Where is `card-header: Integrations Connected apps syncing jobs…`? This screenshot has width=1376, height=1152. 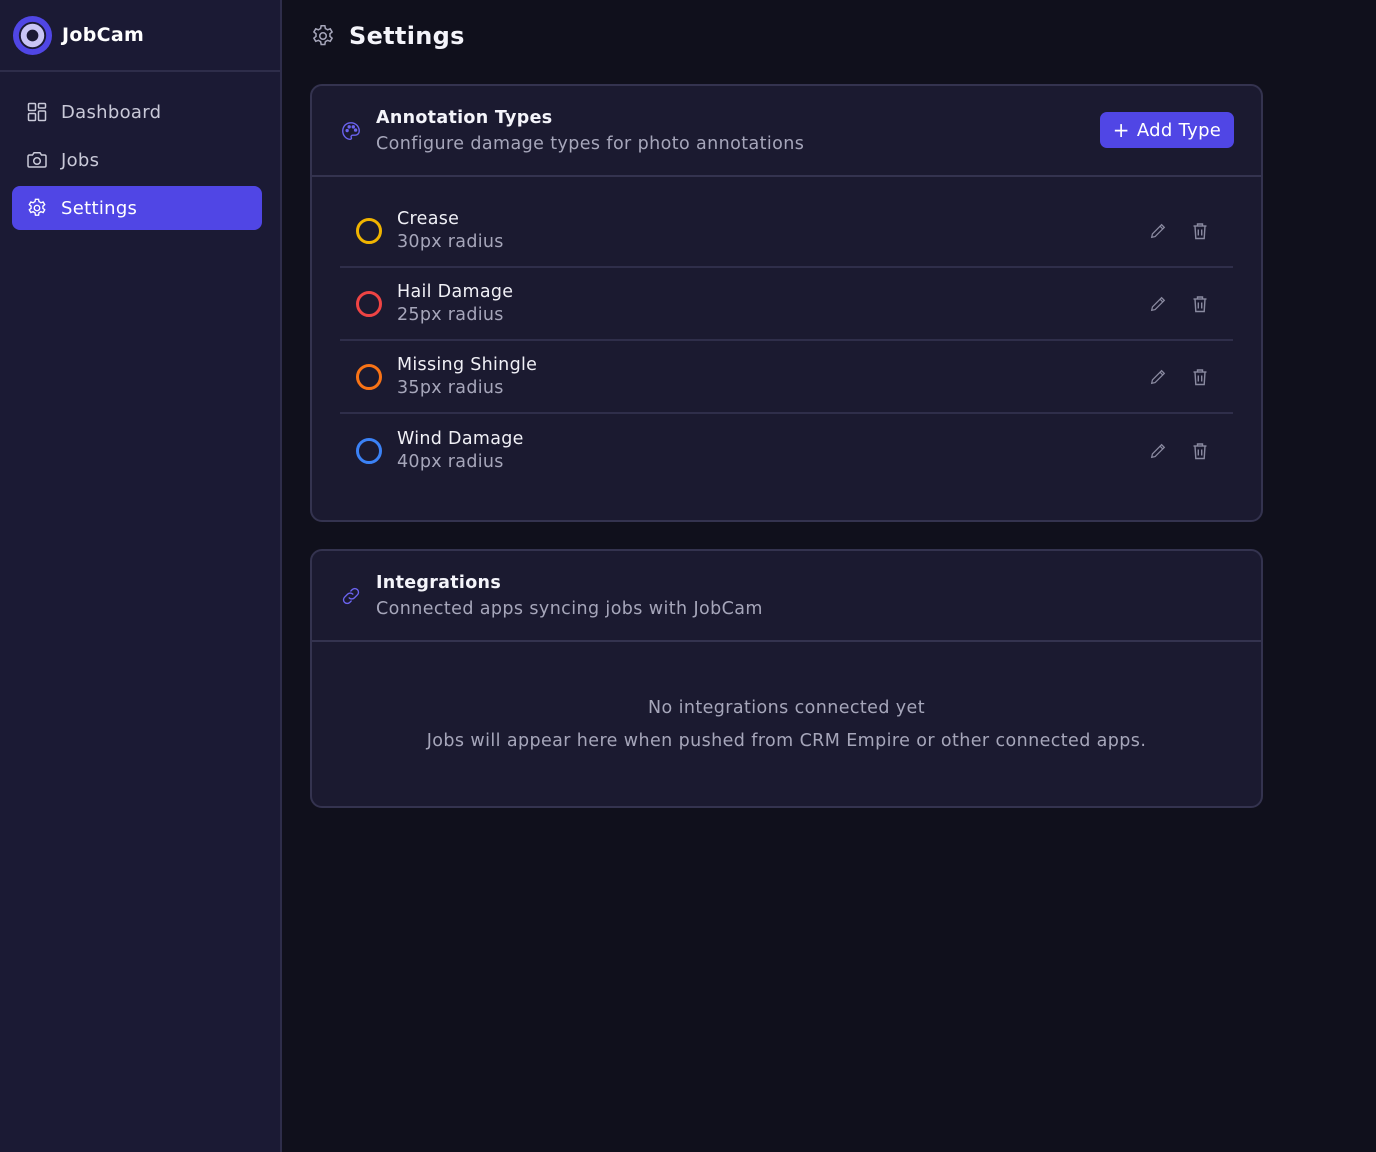 card-header: Integrations Connected apps syncing jobs… is located at coordinates (786, 596).